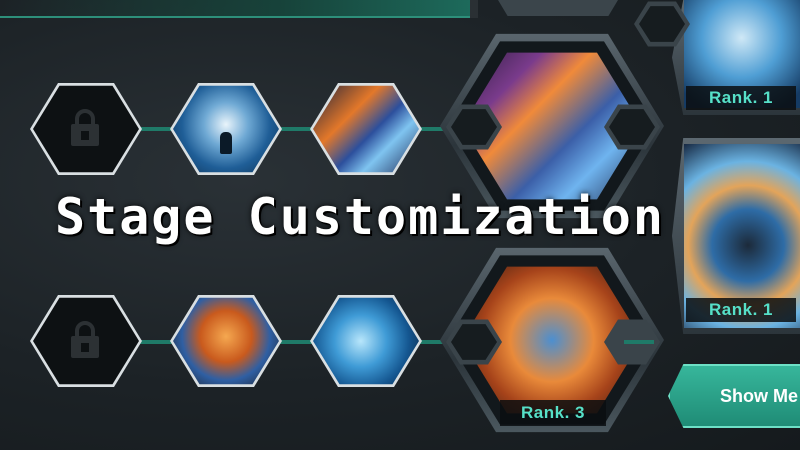 The image size is (800, 450). Describe the element at coordinates (226, 143) in the screenshot. I see `silhouette-figure` at that location.